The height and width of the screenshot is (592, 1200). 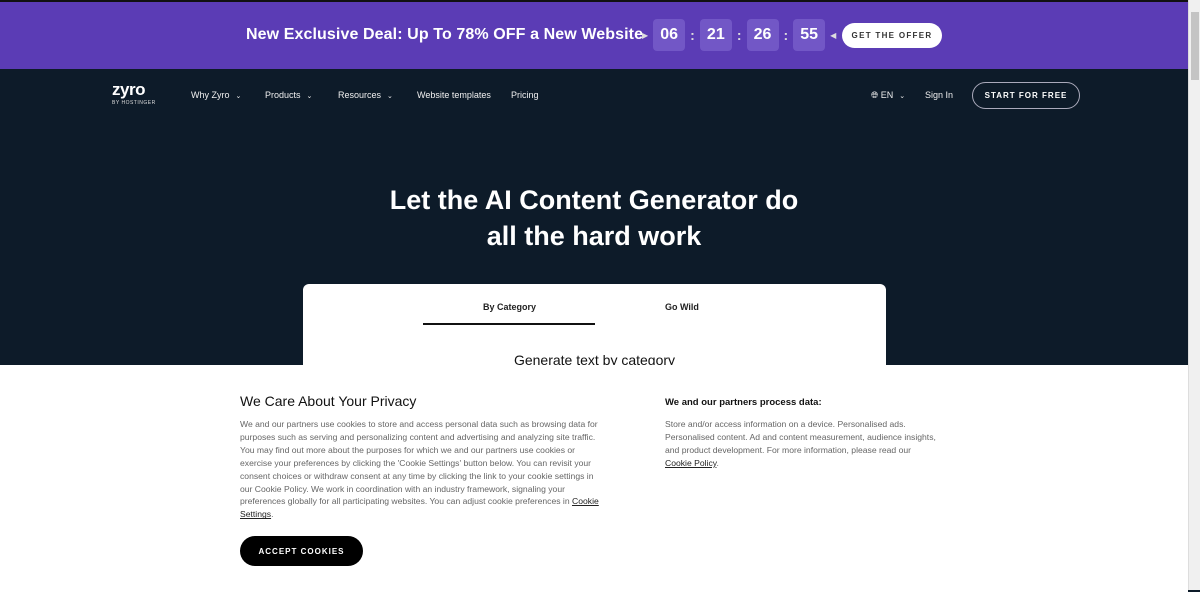 What do you see at coordinates (509, 324) in the screenshot?
I see `active-tab-indicator` at bounding box center [509, 324].